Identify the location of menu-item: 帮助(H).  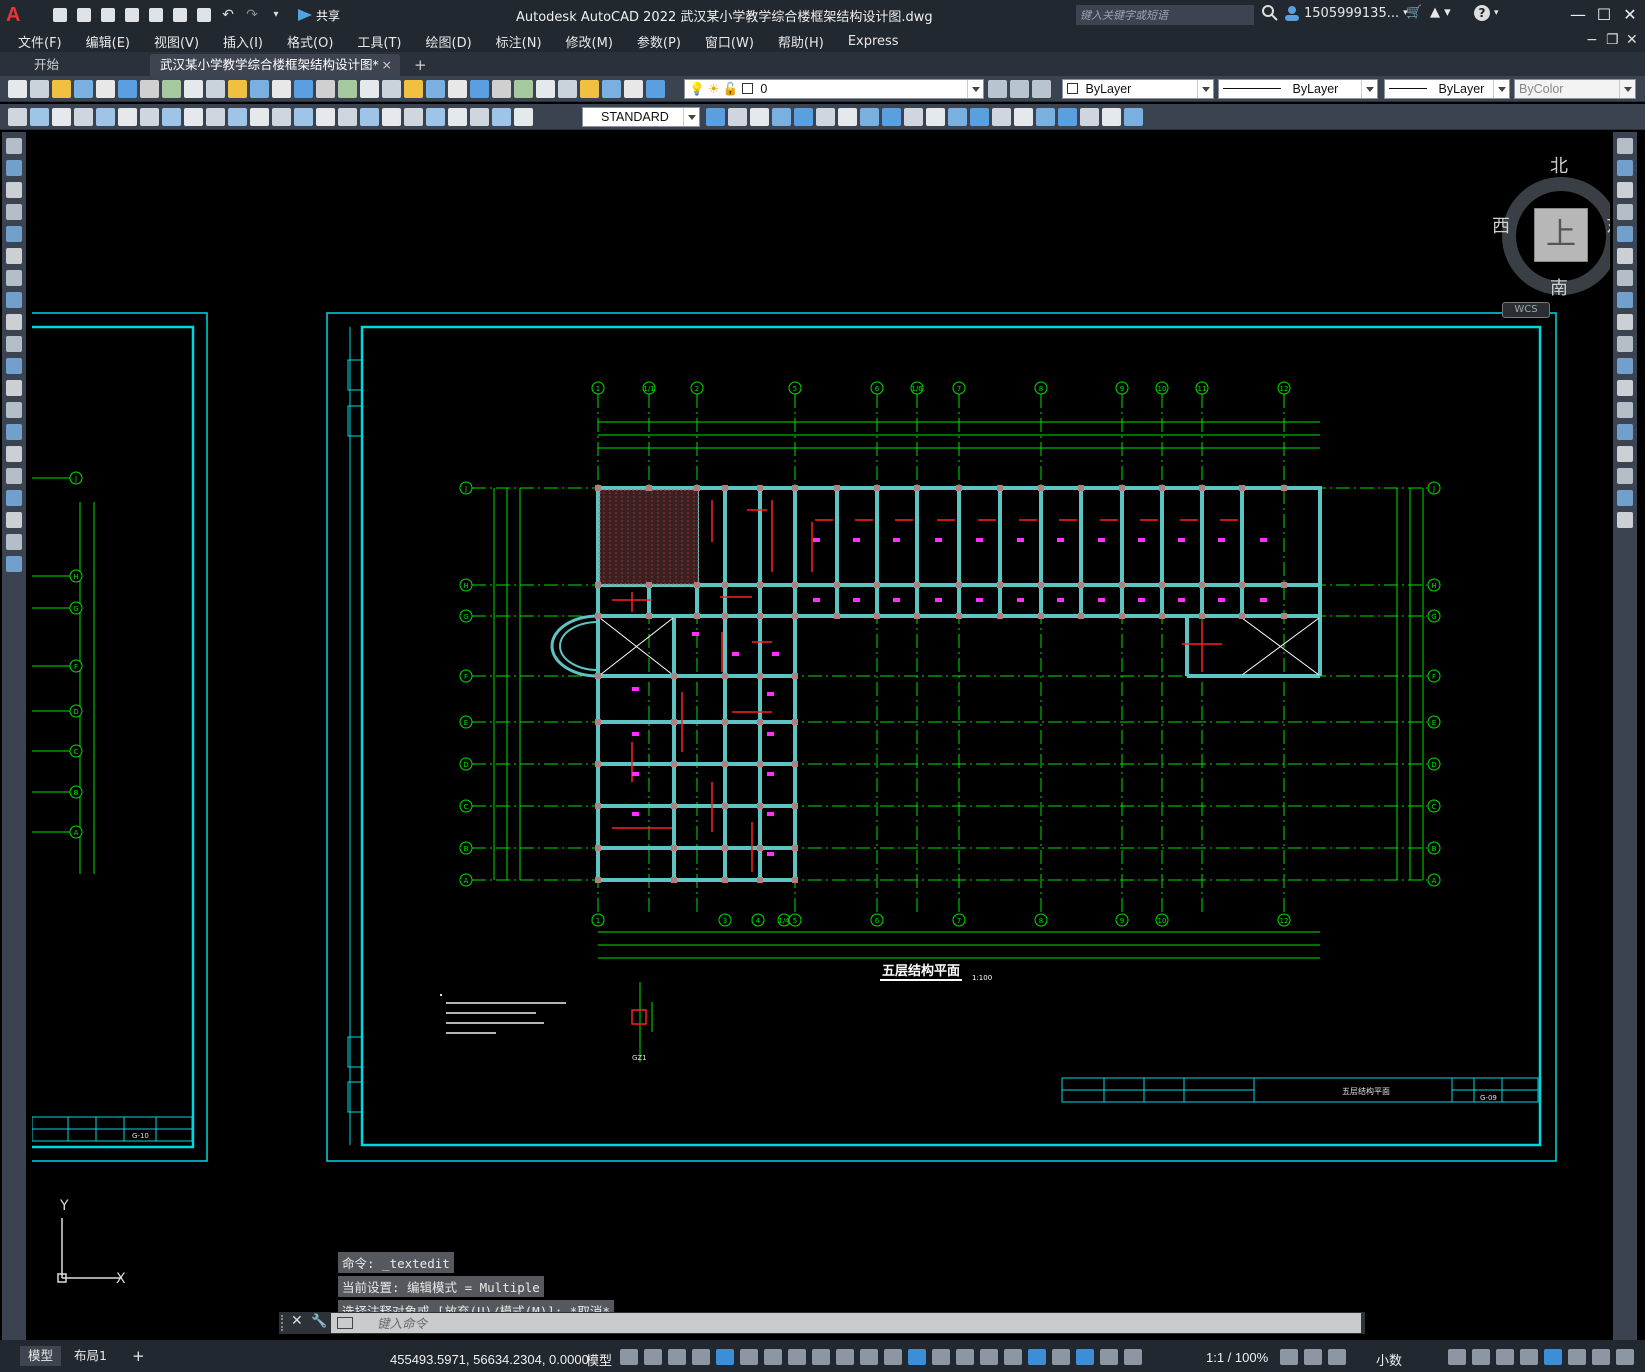
(801, 41).